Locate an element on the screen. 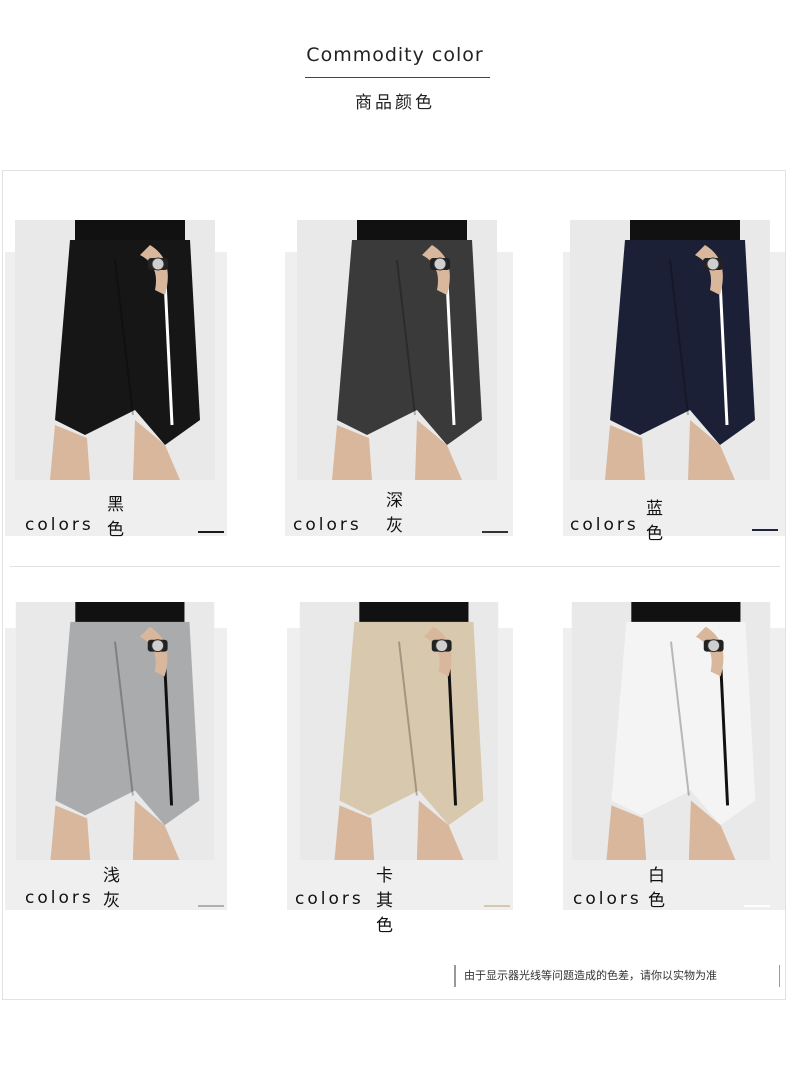 The height and width of the screenshot is (1065, 790). color-name: 蓝色 is located at coordinates (655, 521).